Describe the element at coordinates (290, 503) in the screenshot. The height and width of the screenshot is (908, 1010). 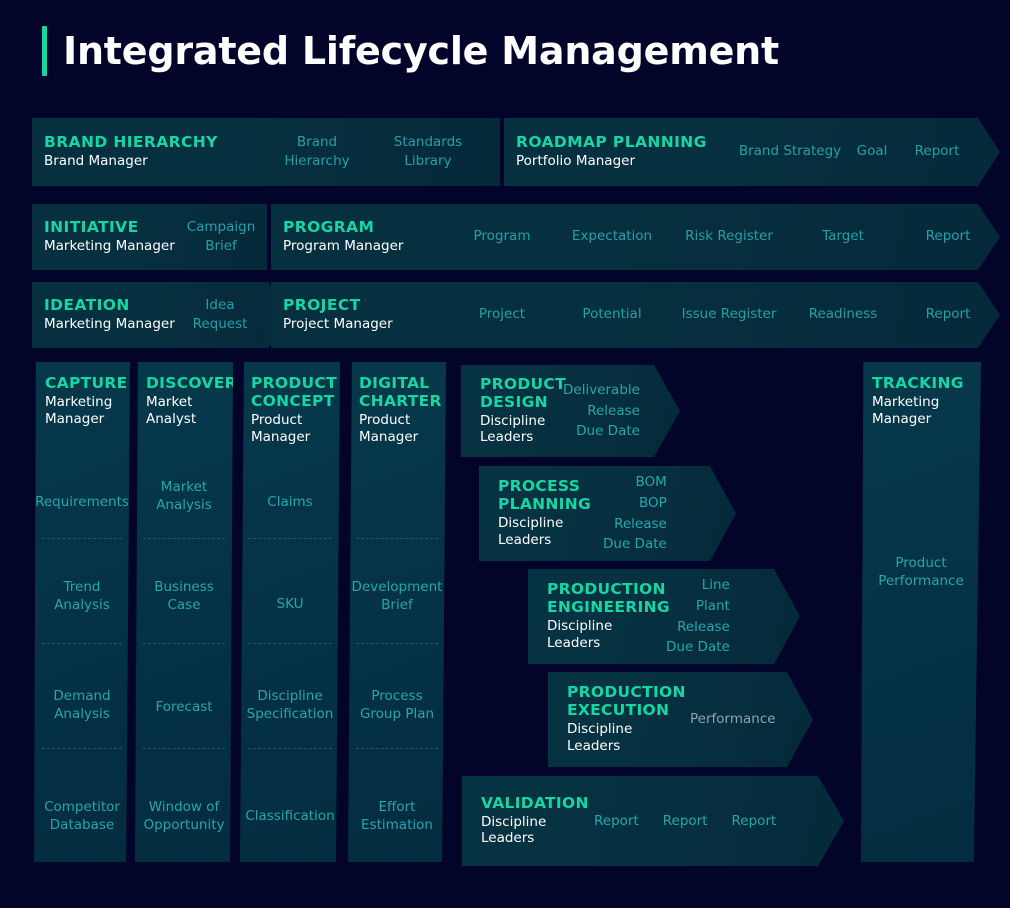
I see `cell-claims: Claims` at that location.